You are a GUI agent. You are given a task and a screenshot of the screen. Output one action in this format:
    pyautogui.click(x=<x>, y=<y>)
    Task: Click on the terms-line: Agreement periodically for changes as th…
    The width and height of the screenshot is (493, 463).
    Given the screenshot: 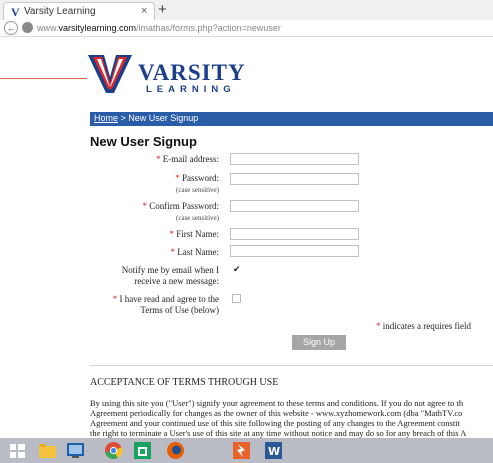 What is the action you would take?
    pyautogui.click(x=276, y=413)
    